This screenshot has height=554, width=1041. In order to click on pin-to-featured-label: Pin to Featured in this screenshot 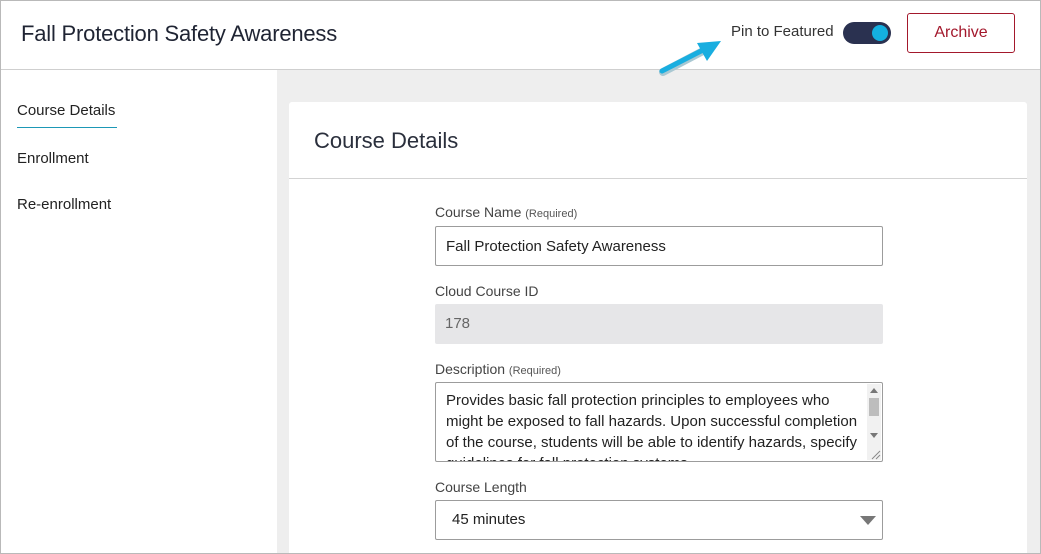, I will do `click(782, 31)`.